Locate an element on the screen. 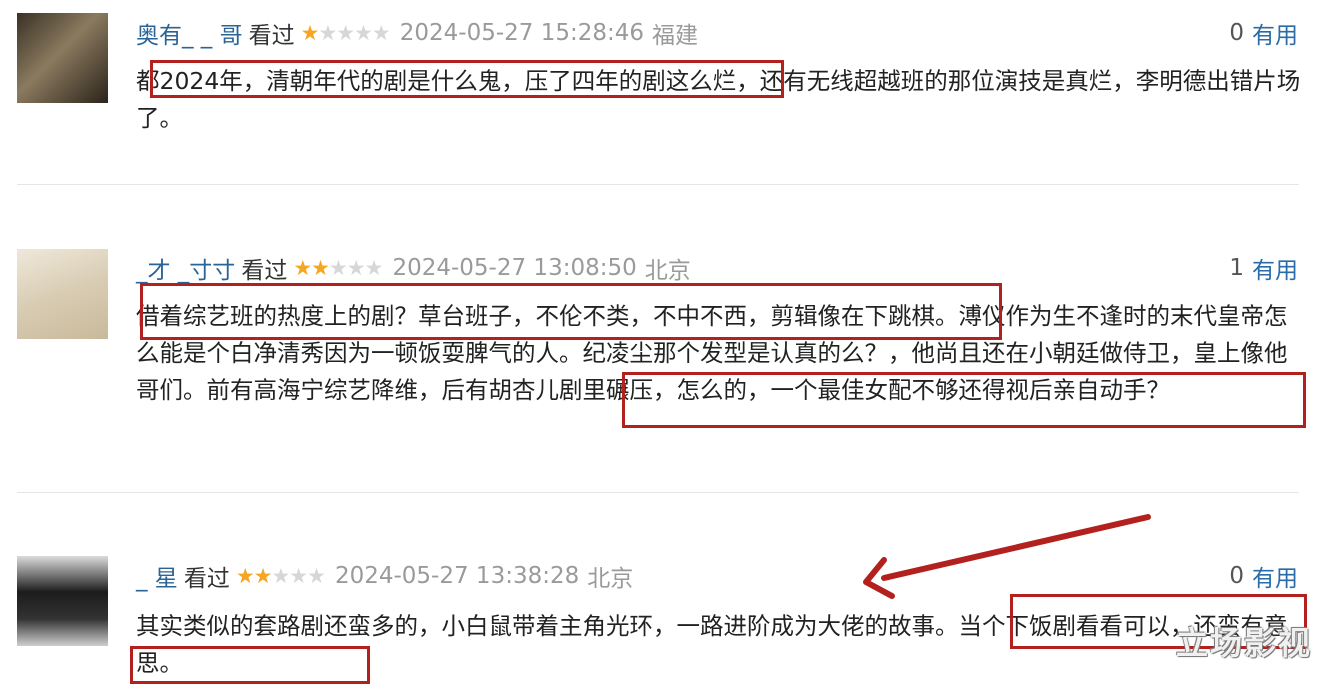 Image resolution: width=1334 pixels, height=690 pixels. arrow-annotation is located at coordinates (1007, 556).